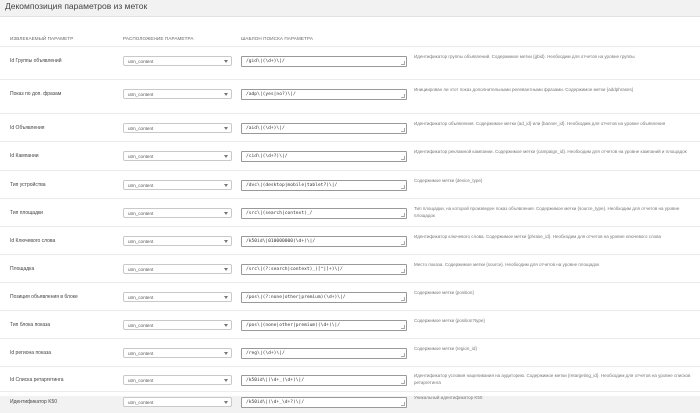  What do you see at coordinates (324, 241) in the screenshot?
I see `pattern-input: /k50id\|010000000(\d+)\|/` at bounding box center [324, 241].